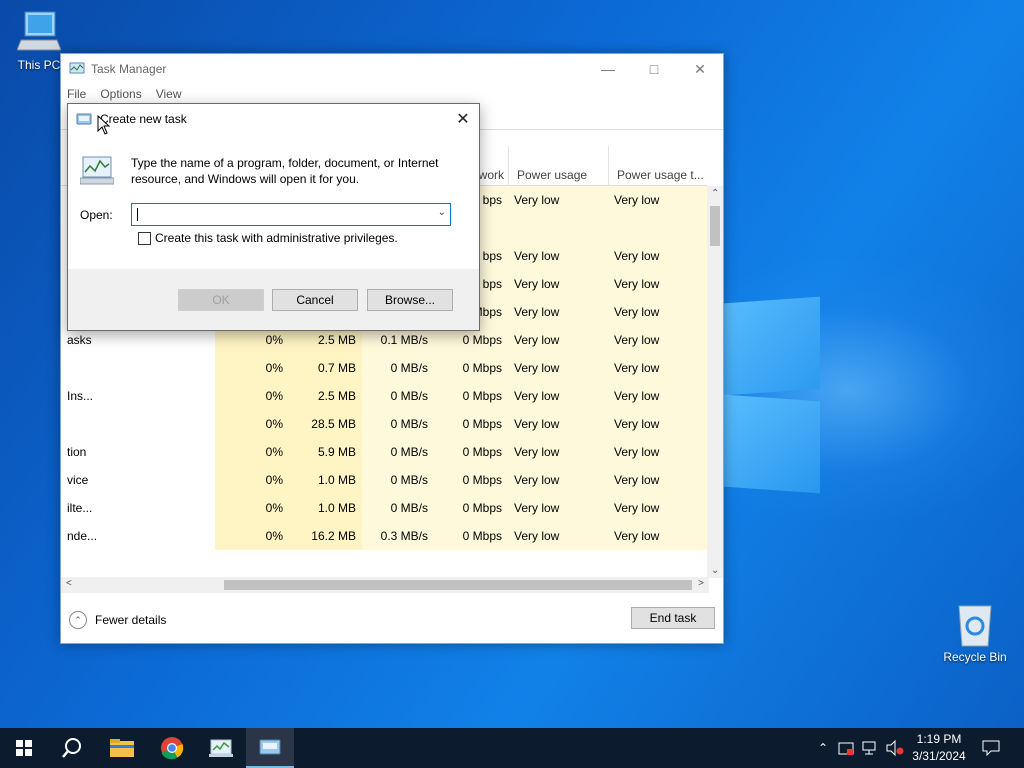  What do you see at coordinates (385, 480) in the screenshot?
I see `table-row: vice 0% 1.0 MB 0 MB/s 0 Mbps Very low Very low` at bounding box center [385, 480].